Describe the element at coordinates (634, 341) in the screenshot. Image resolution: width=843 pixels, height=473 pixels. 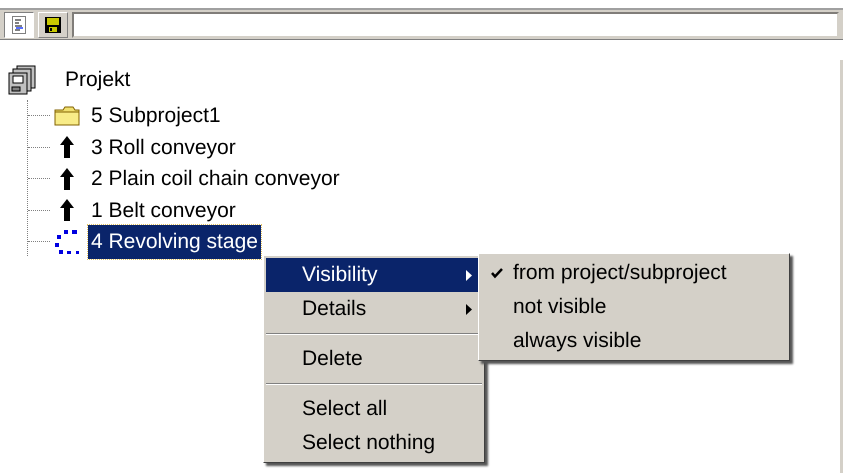
I see `menu-item: always visible` at that location.